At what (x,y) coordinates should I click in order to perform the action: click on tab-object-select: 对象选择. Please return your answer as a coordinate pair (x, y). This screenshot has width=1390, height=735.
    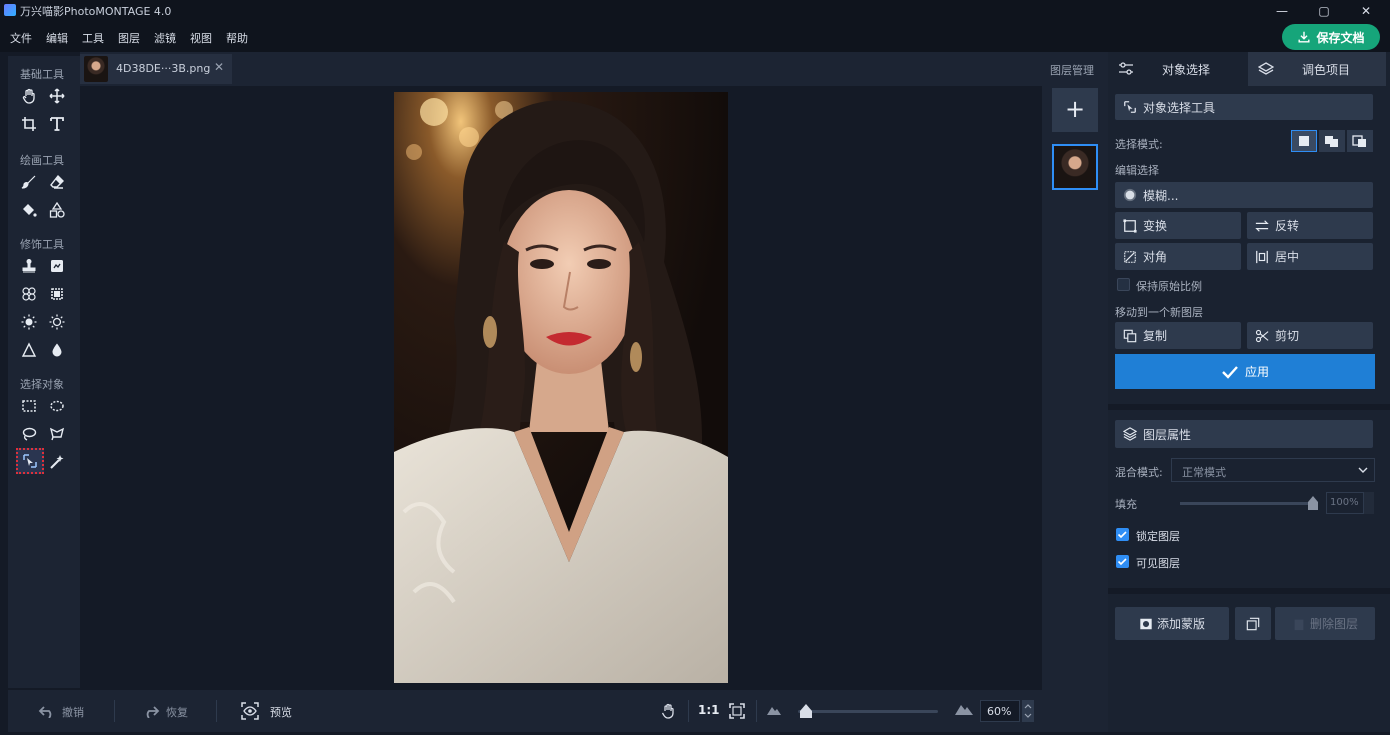
    Looking at the image, I should click on (1175, 69).